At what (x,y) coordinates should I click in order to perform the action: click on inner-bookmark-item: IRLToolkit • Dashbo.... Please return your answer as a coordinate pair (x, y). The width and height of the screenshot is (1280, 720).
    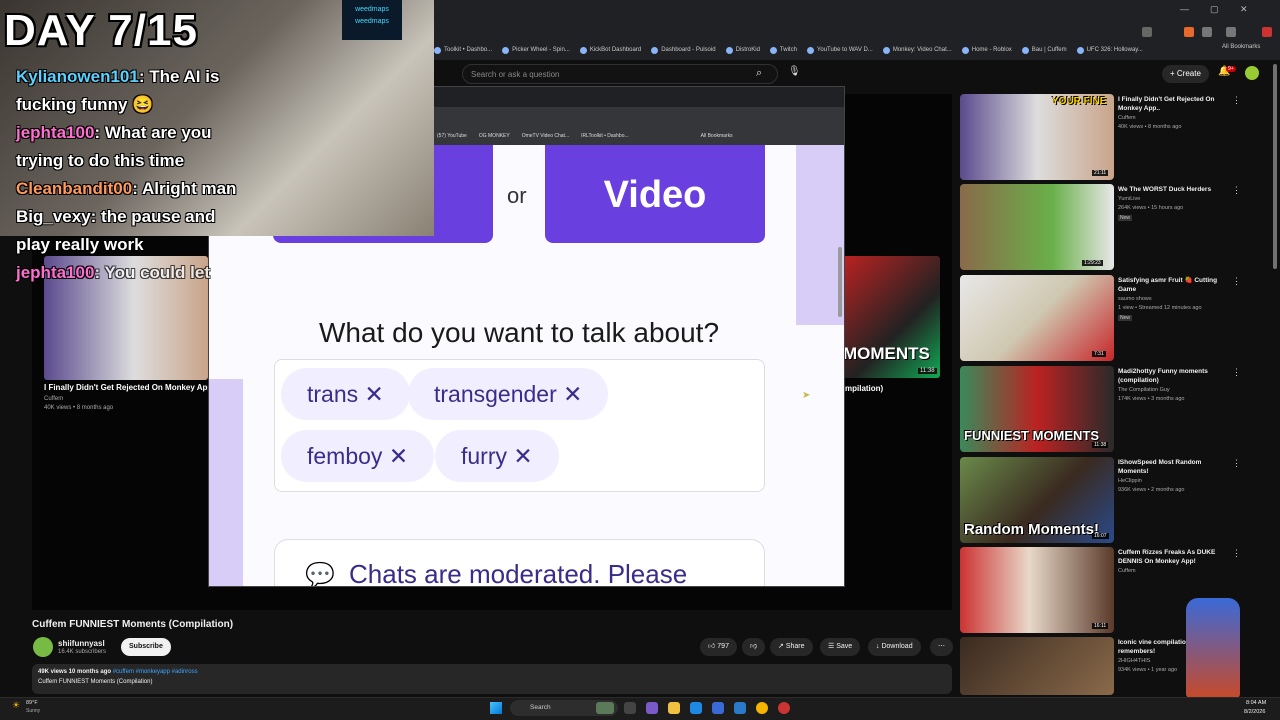
    Looking at the image, I should click on (605, 136).